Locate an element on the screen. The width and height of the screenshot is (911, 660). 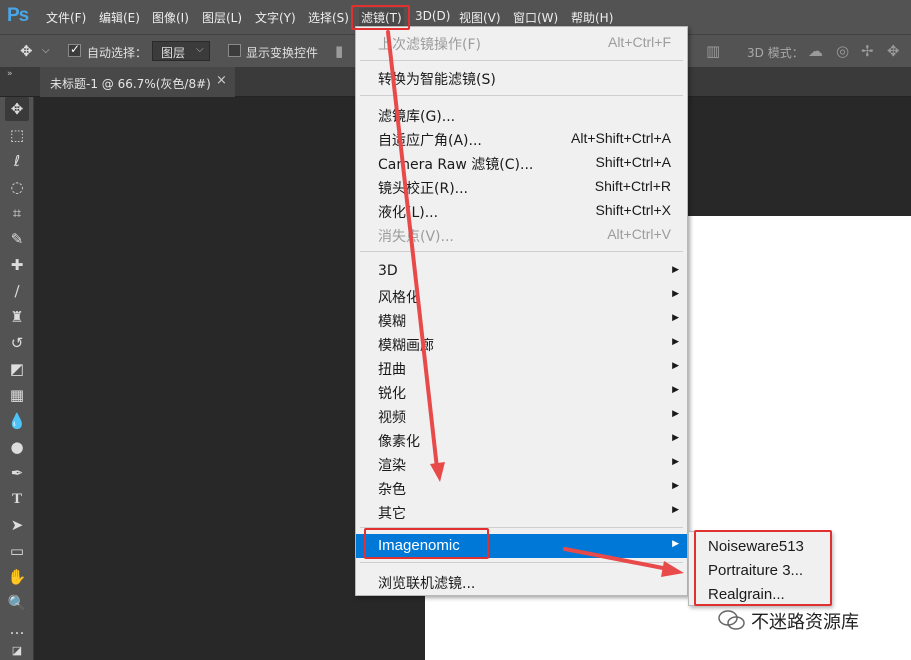
wechat-icon is located at coordinates (731, 620).